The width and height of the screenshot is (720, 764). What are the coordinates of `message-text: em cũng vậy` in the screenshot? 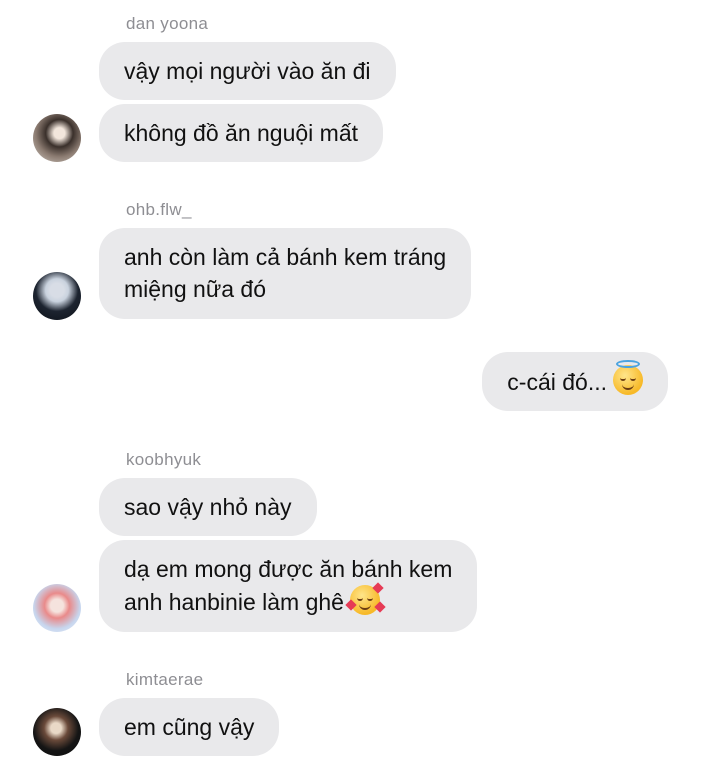 It's located at (189, 727).